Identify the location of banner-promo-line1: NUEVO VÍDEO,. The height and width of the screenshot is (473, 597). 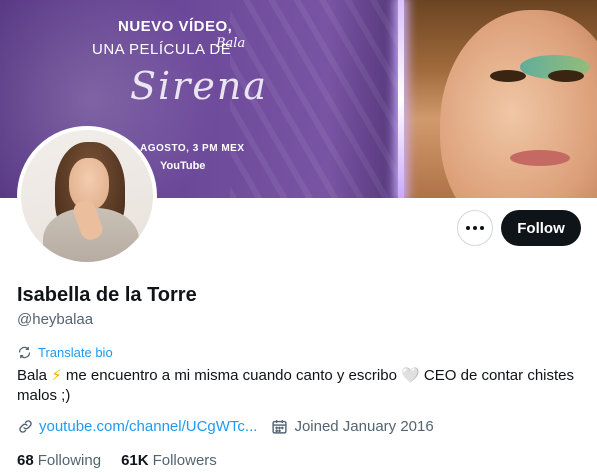
(175, 26).